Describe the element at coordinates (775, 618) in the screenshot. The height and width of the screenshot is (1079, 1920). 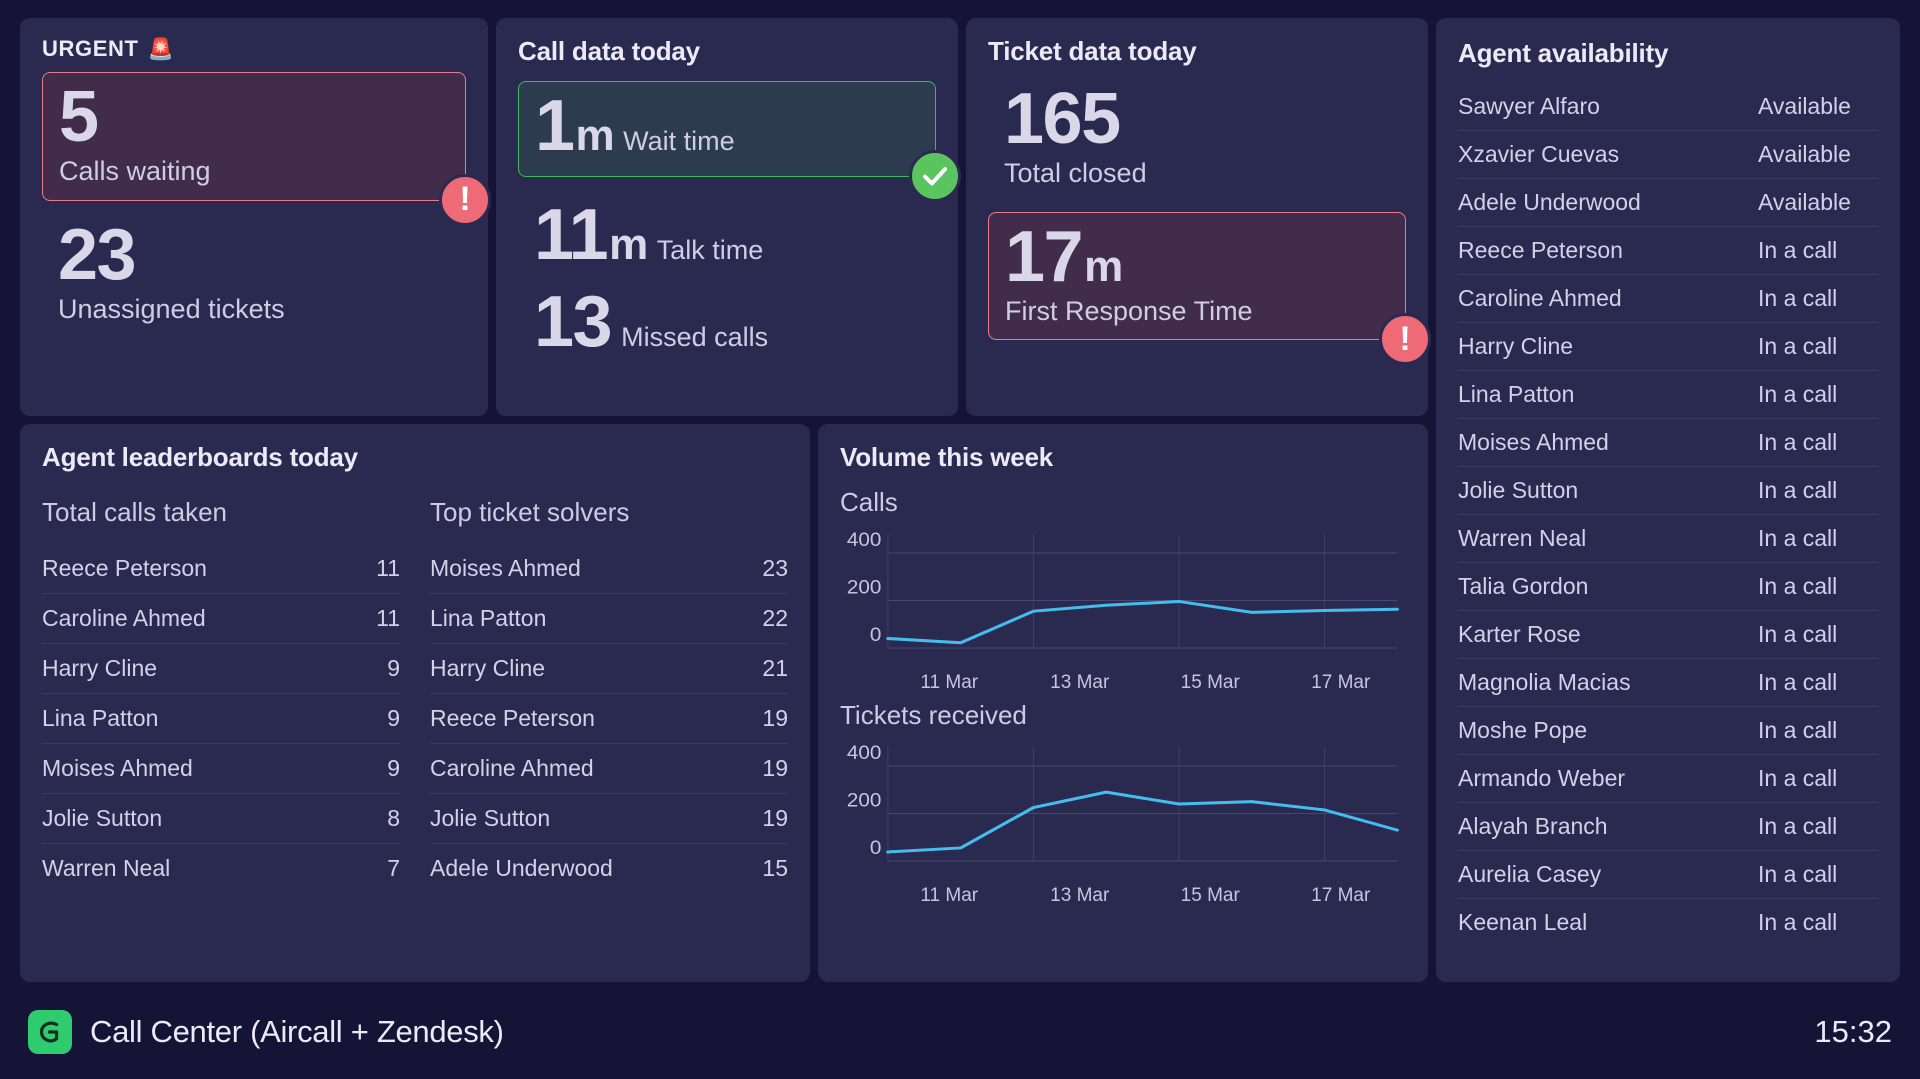
I see `leaderboard-value: 22` at that location.